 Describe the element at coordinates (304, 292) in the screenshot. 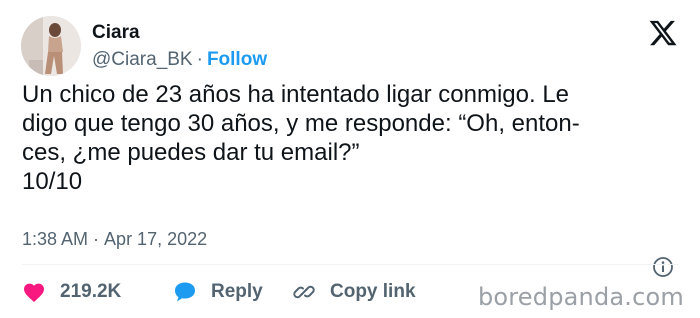

I see `link-icon` at that location.